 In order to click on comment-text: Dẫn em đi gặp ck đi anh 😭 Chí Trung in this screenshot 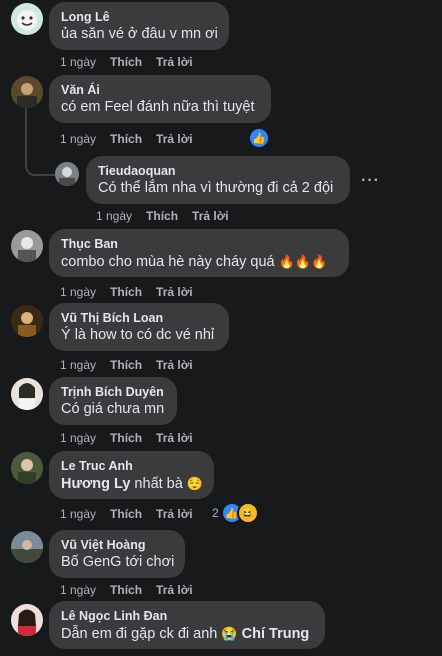, I will do `click(187, 634)`.